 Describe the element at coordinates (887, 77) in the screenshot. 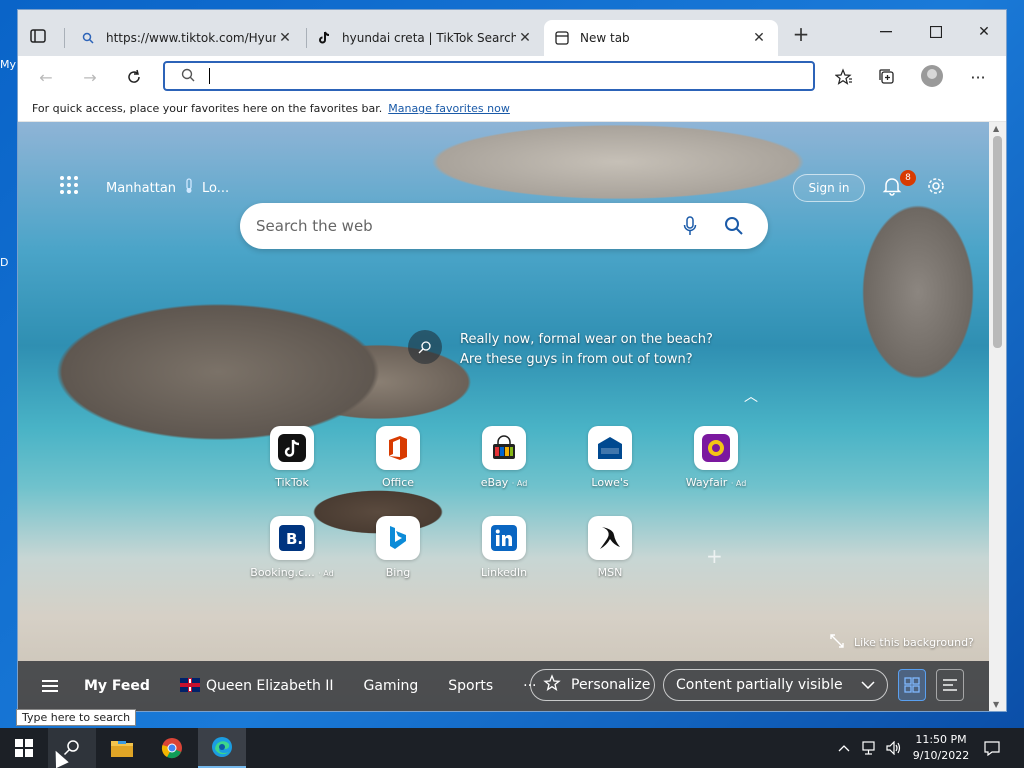

I see `collections-icon` at that location.